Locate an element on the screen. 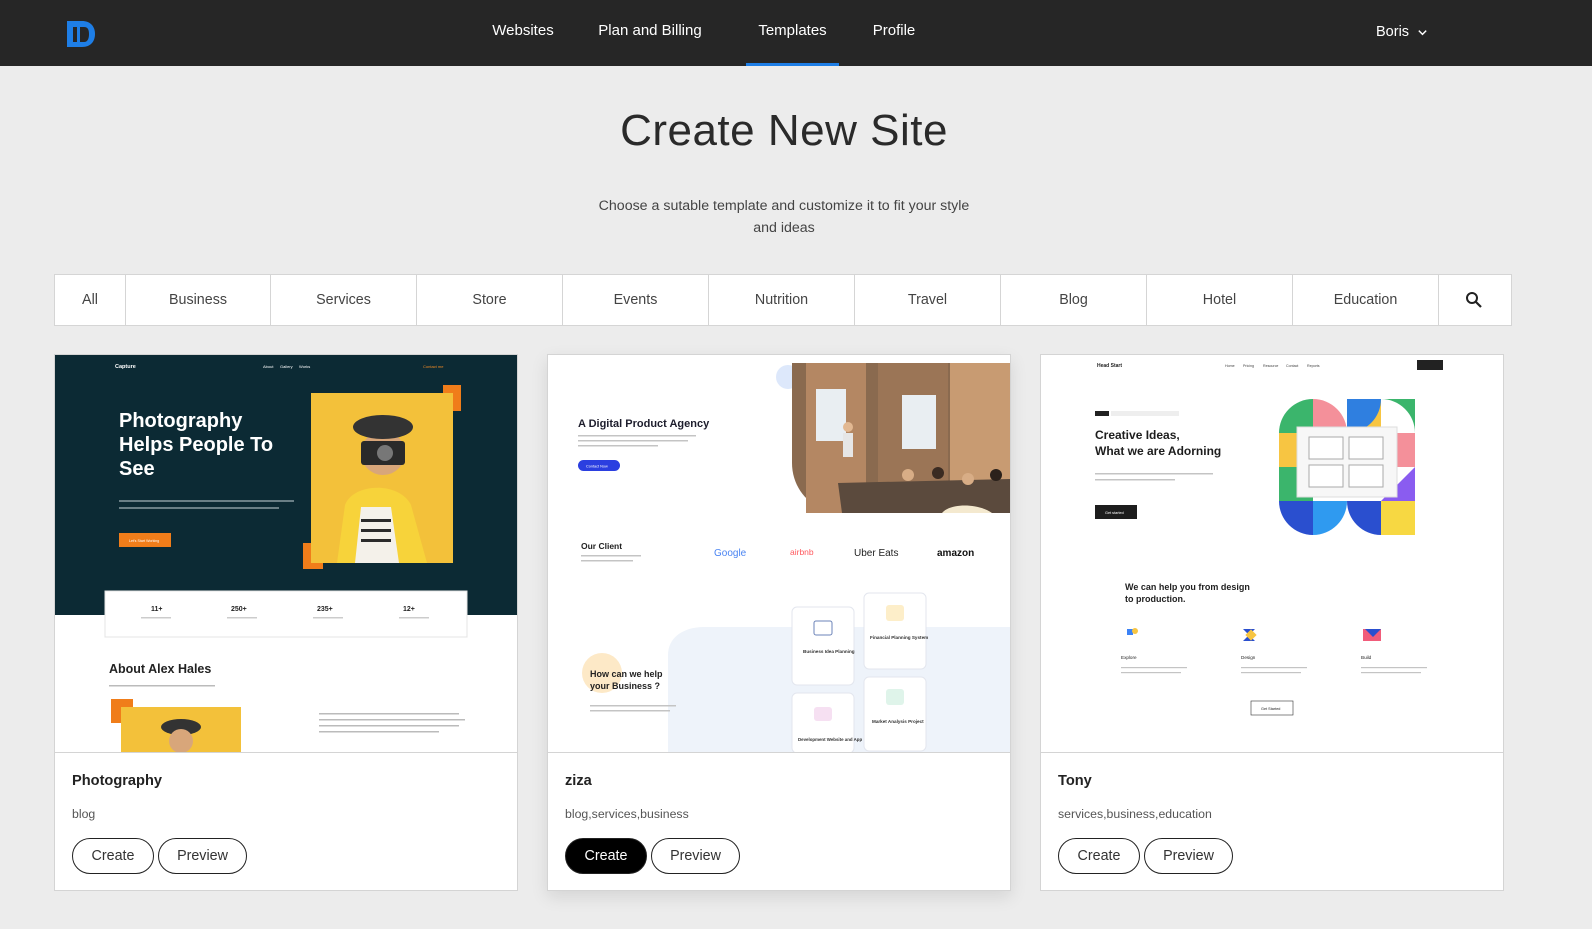 This screenshot has width=1592, height=929. filter-events: Events is located at coordinates (636, 300).